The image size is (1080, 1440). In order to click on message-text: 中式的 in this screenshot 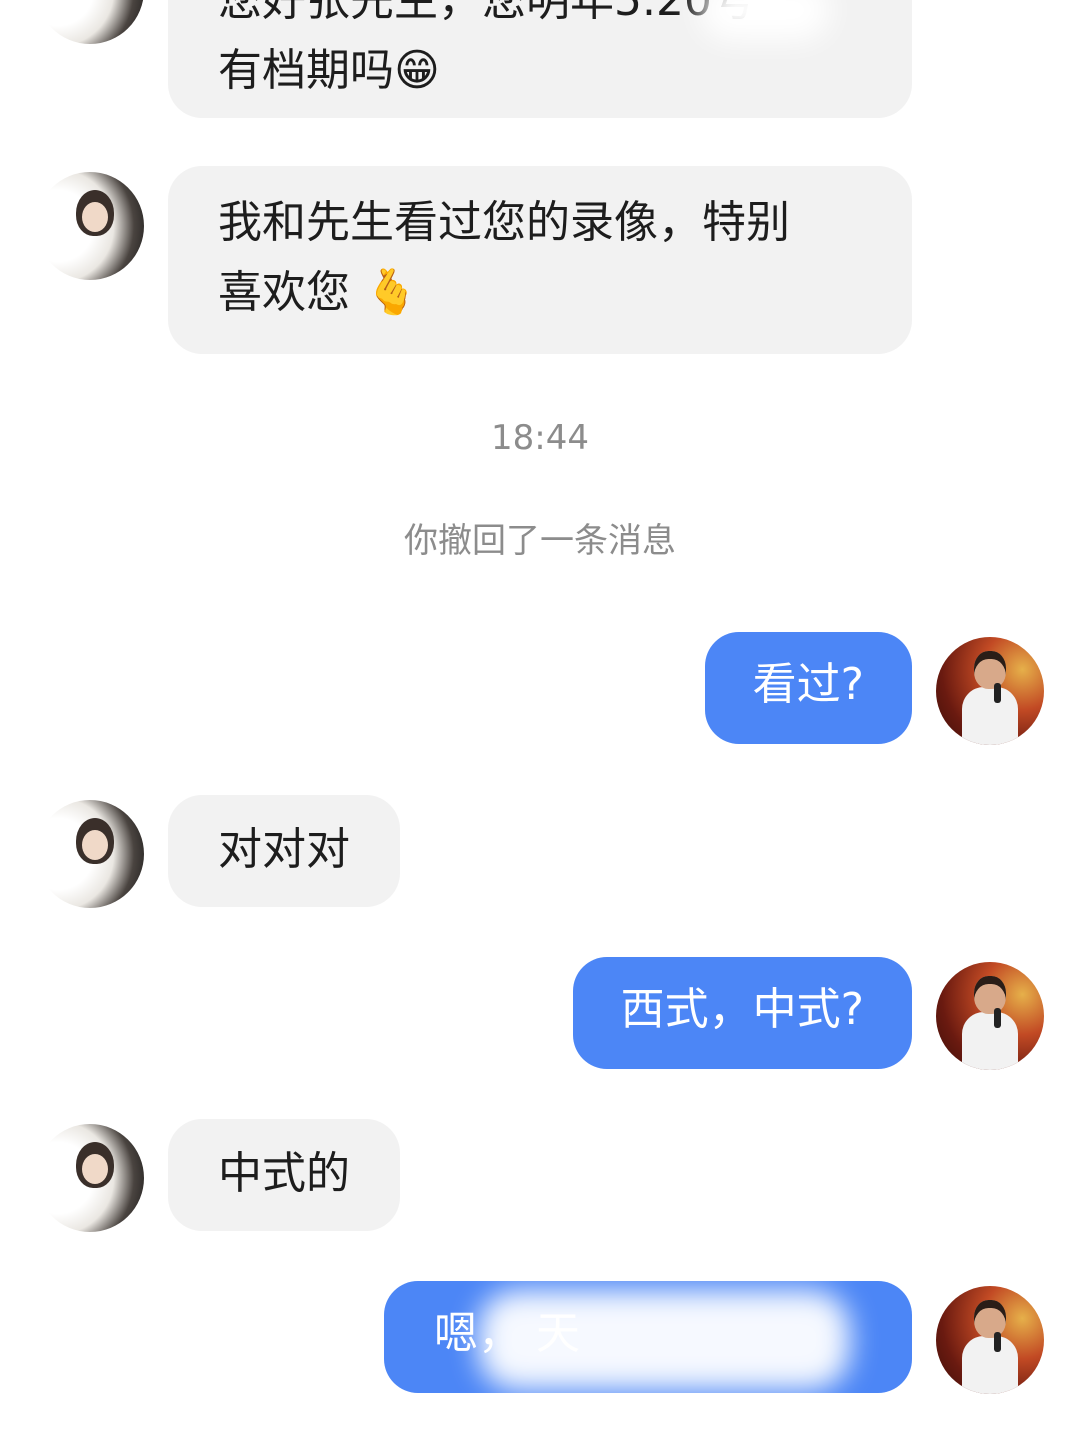, I will do `click(284, 1173)`.